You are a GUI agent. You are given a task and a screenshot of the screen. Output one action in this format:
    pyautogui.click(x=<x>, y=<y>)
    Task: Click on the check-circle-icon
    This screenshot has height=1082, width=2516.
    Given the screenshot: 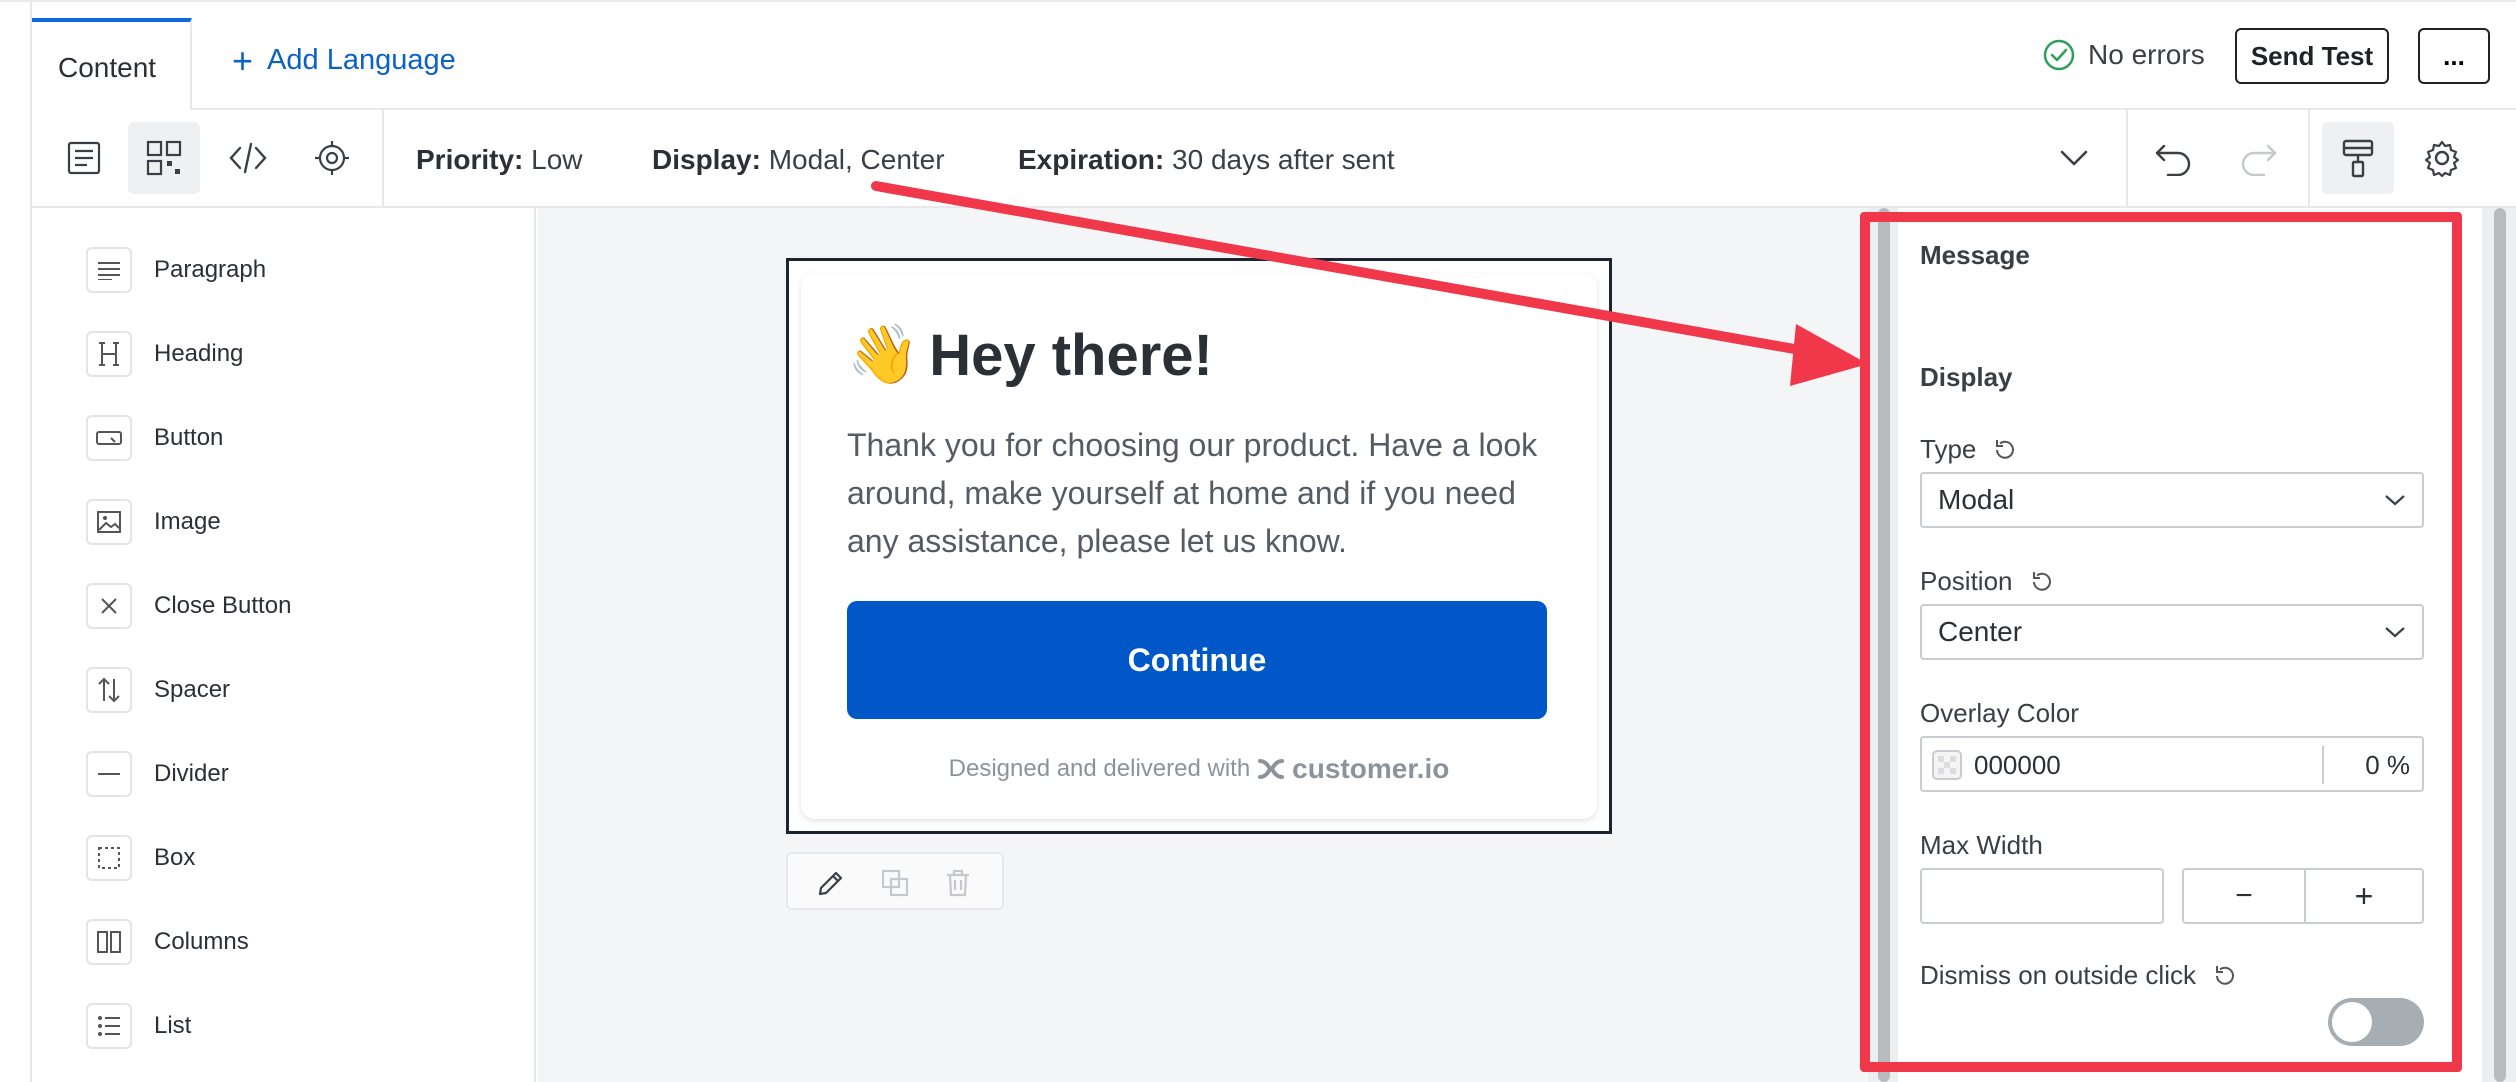 What is the action you would take?
    pyautogui.click(x=2059, y=55)
    